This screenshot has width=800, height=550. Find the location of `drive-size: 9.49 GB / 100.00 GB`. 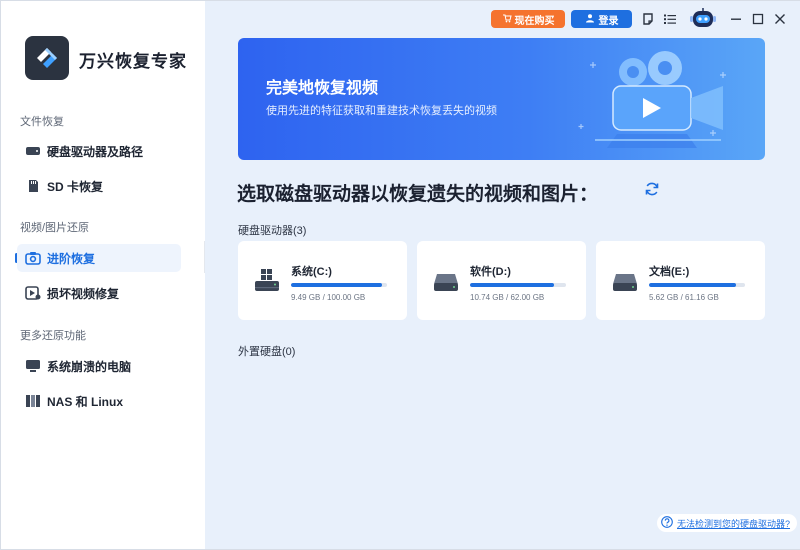

drive-size: 9.49 GB / 100.00 GB is located at coordinates (328, 297).